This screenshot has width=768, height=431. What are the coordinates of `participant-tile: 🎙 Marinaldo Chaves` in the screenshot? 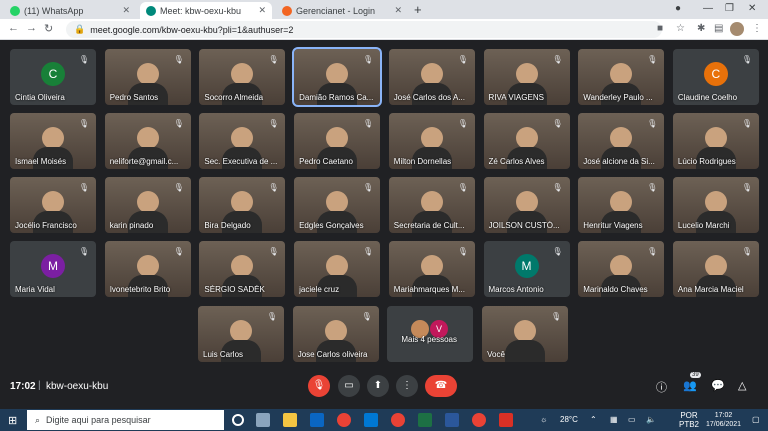 It's located at (621, 269).